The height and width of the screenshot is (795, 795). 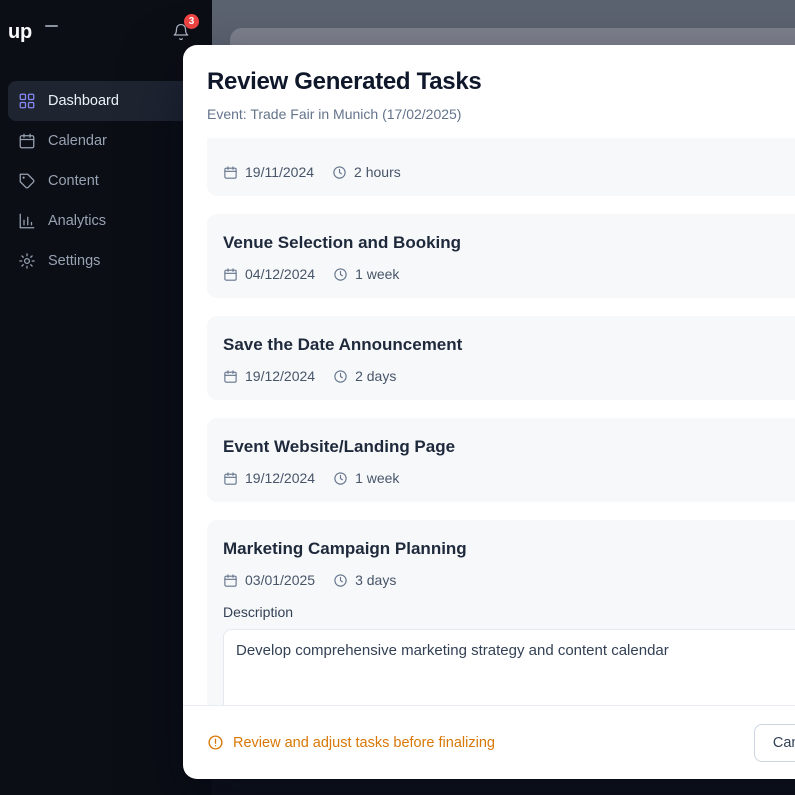 I want to click on task-title: Event Website/Landing Page, so click(x=339, y=446).